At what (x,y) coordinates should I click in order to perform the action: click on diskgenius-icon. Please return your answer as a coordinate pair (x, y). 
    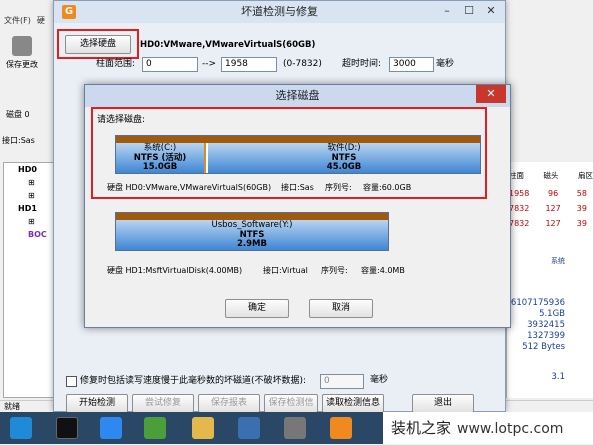
    Looking at the image, I should click on (341, 428).